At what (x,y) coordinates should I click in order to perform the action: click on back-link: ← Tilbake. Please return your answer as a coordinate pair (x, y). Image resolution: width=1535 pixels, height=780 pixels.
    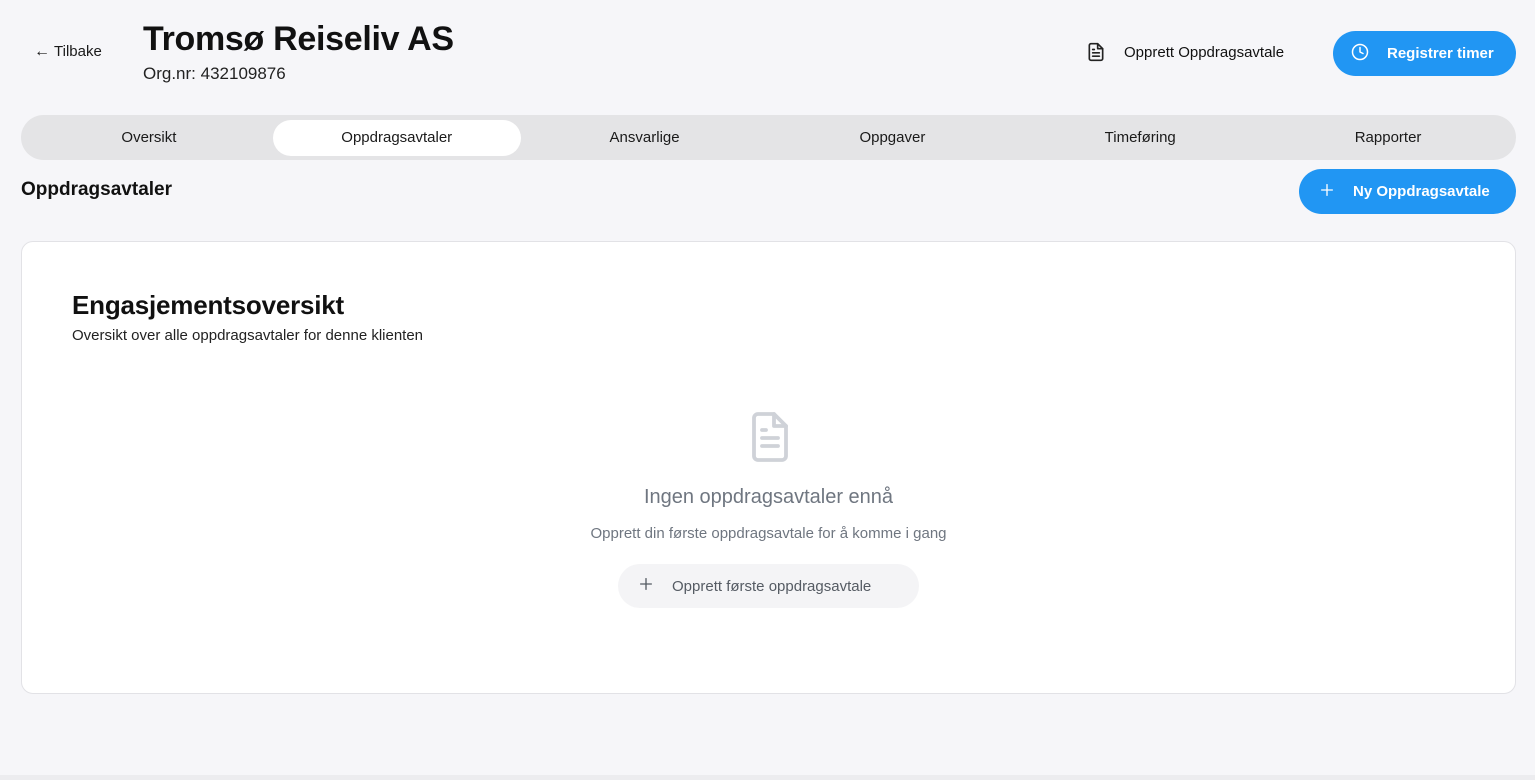
    Looking at the image, I should click on (68, 51).